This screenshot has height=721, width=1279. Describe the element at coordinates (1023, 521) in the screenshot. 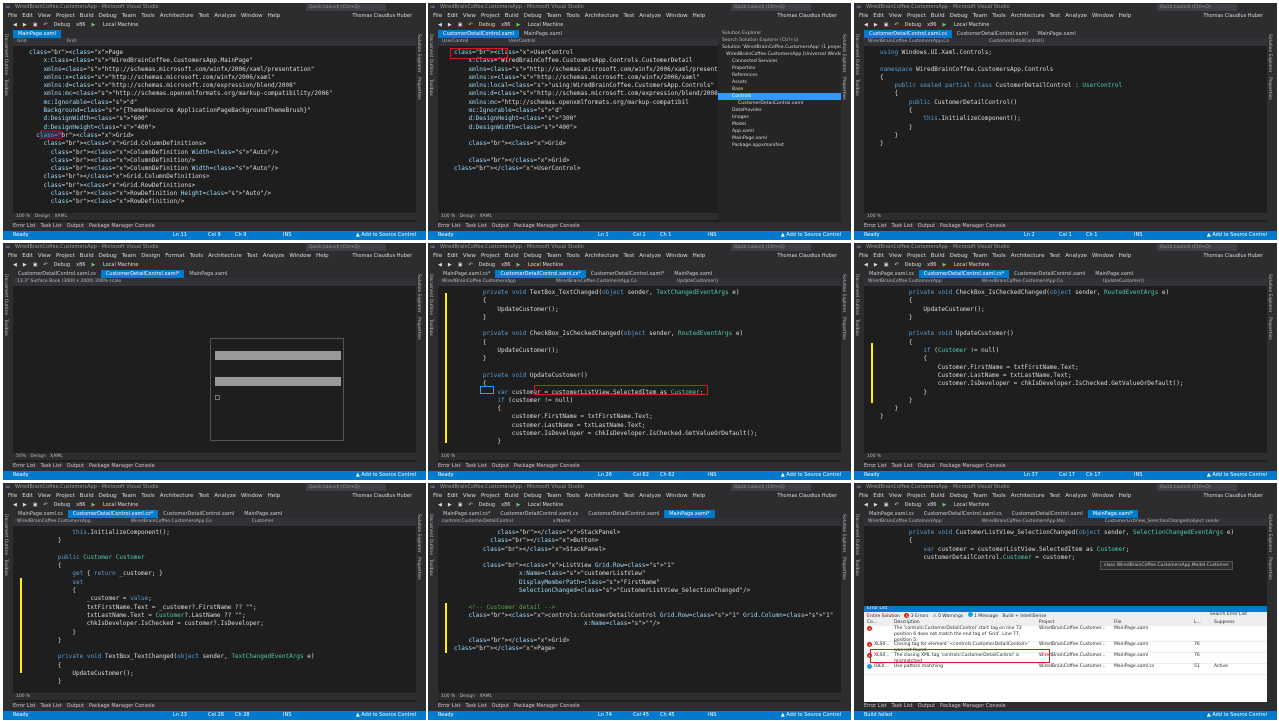

I see `nav-dropdown: WiredBrainCoffee.CustomersApp.Mai` at that location.